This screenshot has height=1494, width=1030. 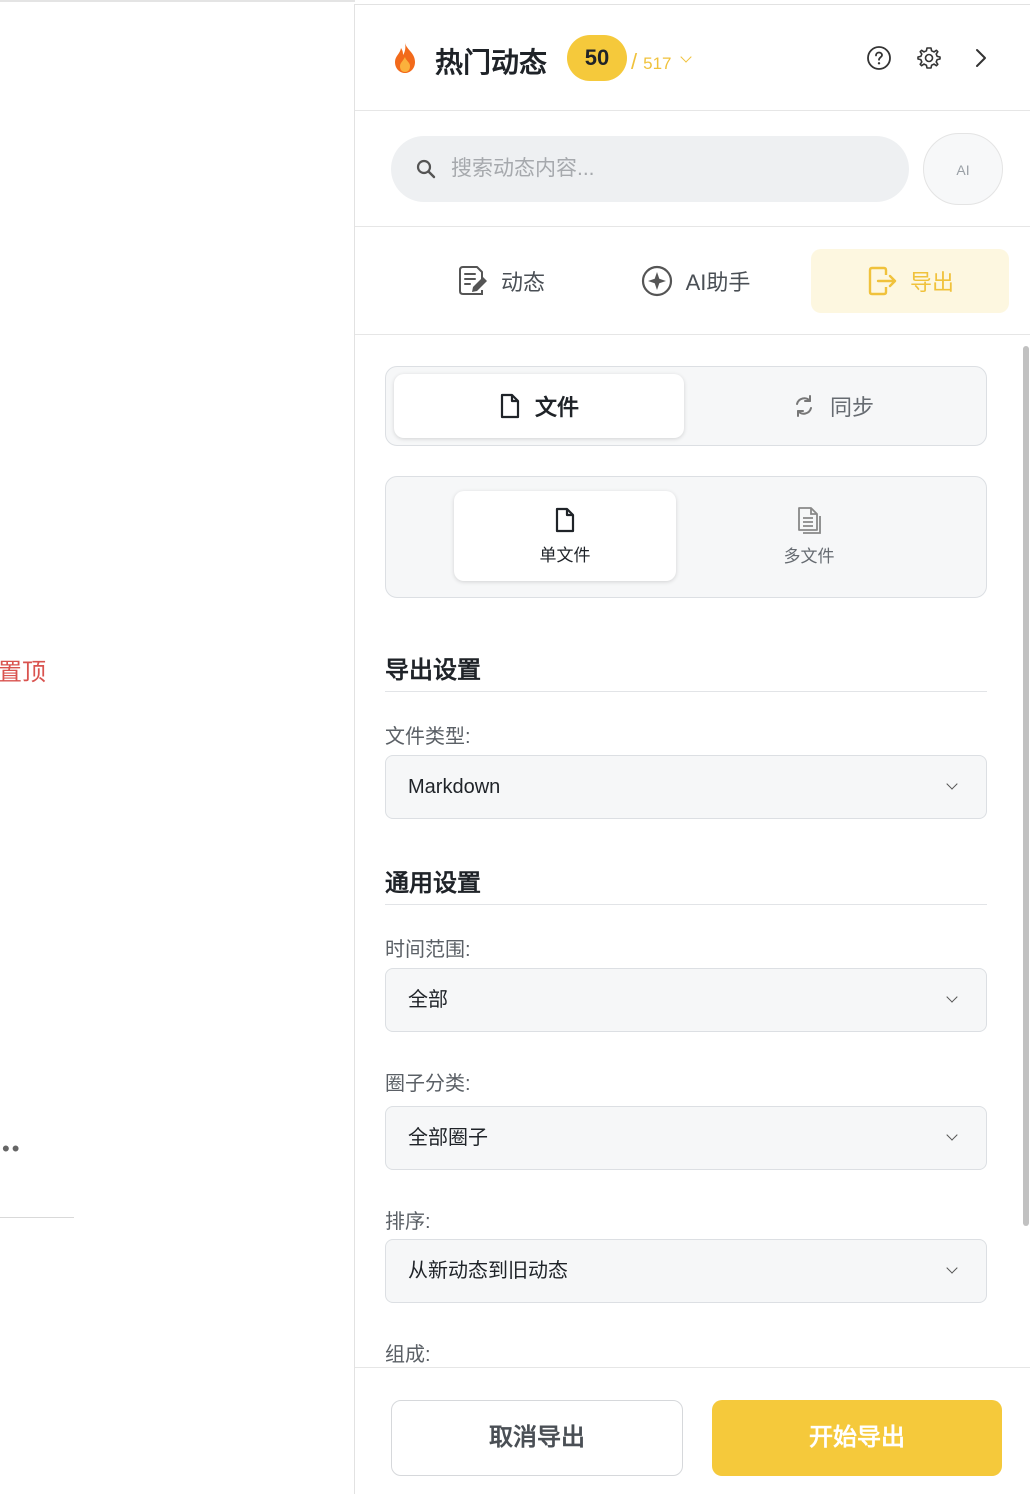 What do you see at coordinates (686, 1271) in the screenshot?
I see `sort-select: 从新动态到旧动态` at bounding box center [686, 1271].